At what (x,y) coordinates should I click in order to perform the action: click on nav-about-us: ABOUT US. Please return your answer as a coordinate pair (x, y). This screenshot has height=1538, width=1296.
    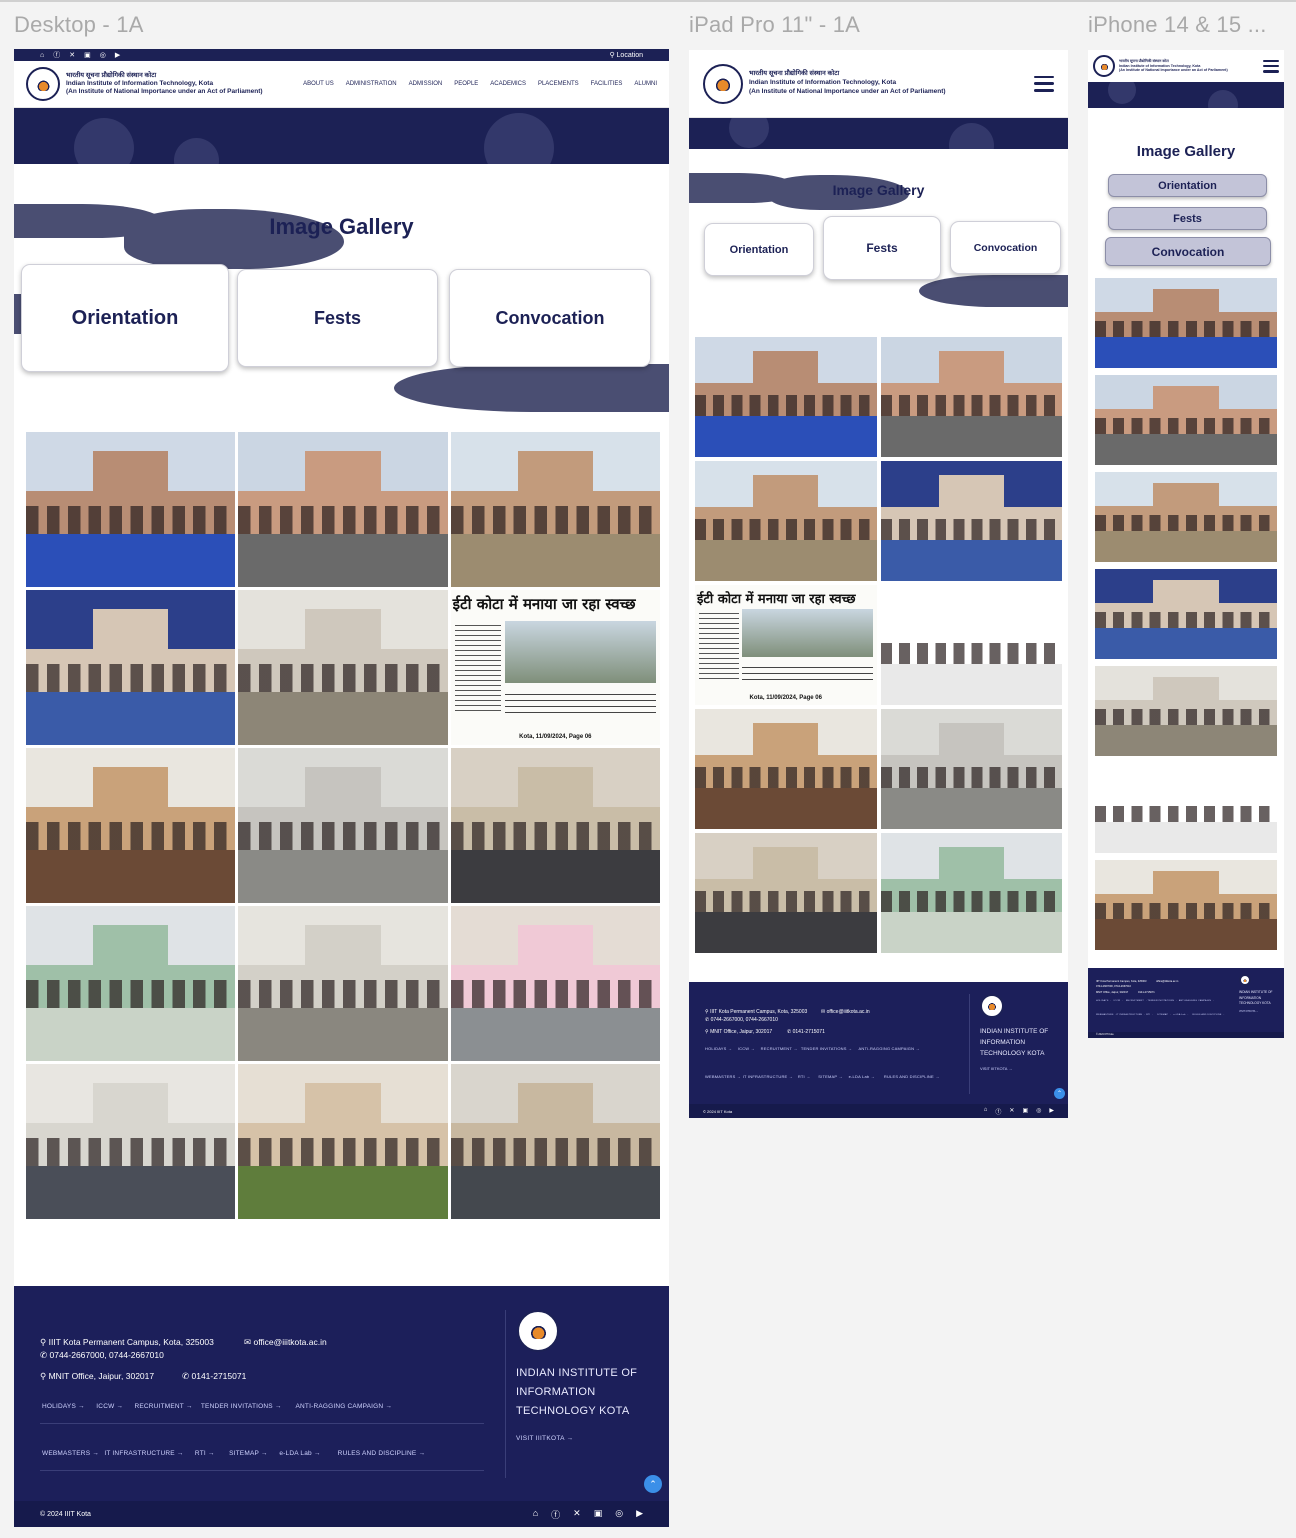
    Looking at the image, I should click on (318, 84).